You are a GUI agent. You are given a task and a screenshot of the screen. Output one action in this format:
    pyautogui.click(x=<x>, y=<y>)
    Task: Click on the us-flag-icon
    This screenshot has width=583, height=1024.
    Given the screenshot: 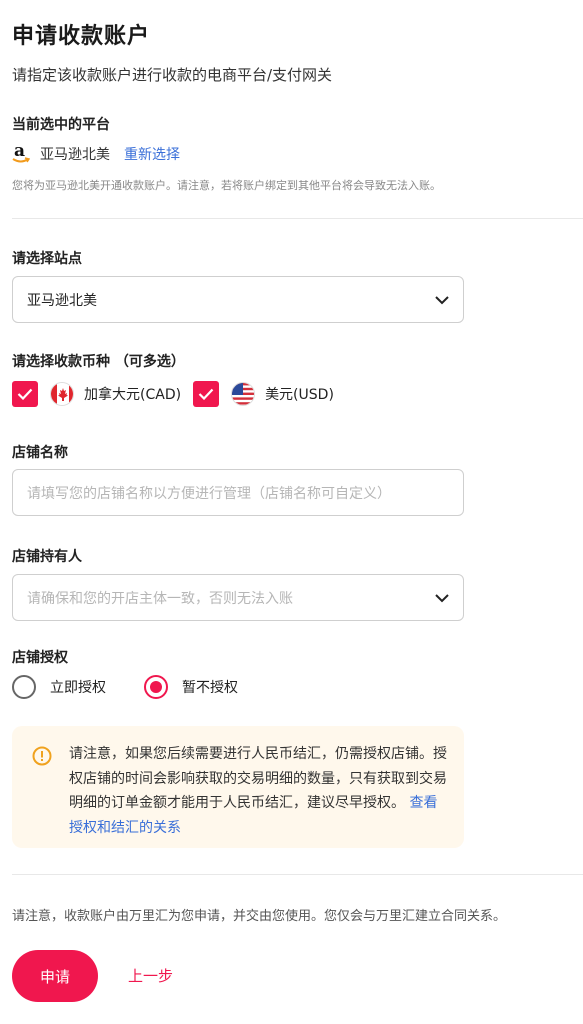 What is the action you would take?
    pyautogui.click(x=243, y=394)
    